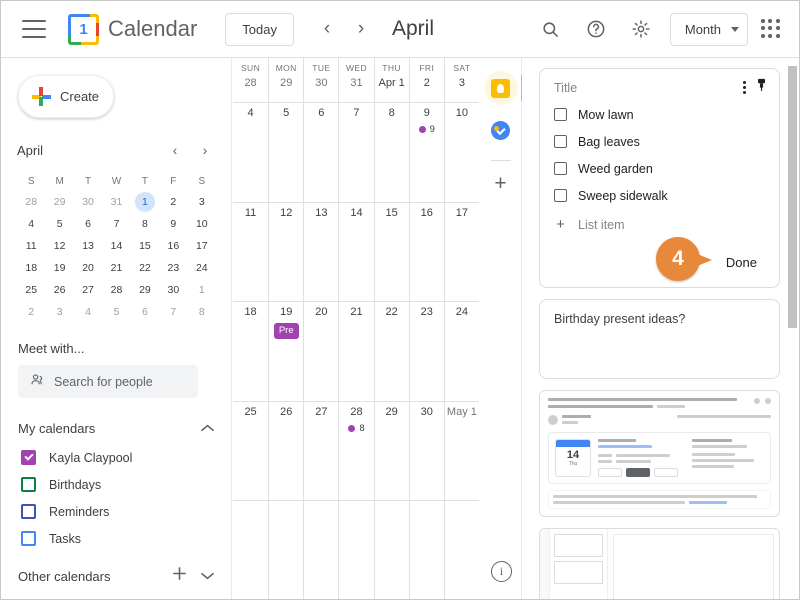 This screenshot has height=600, width=800. I want to click on mini-calendar-day: 21, so click(116, 268).